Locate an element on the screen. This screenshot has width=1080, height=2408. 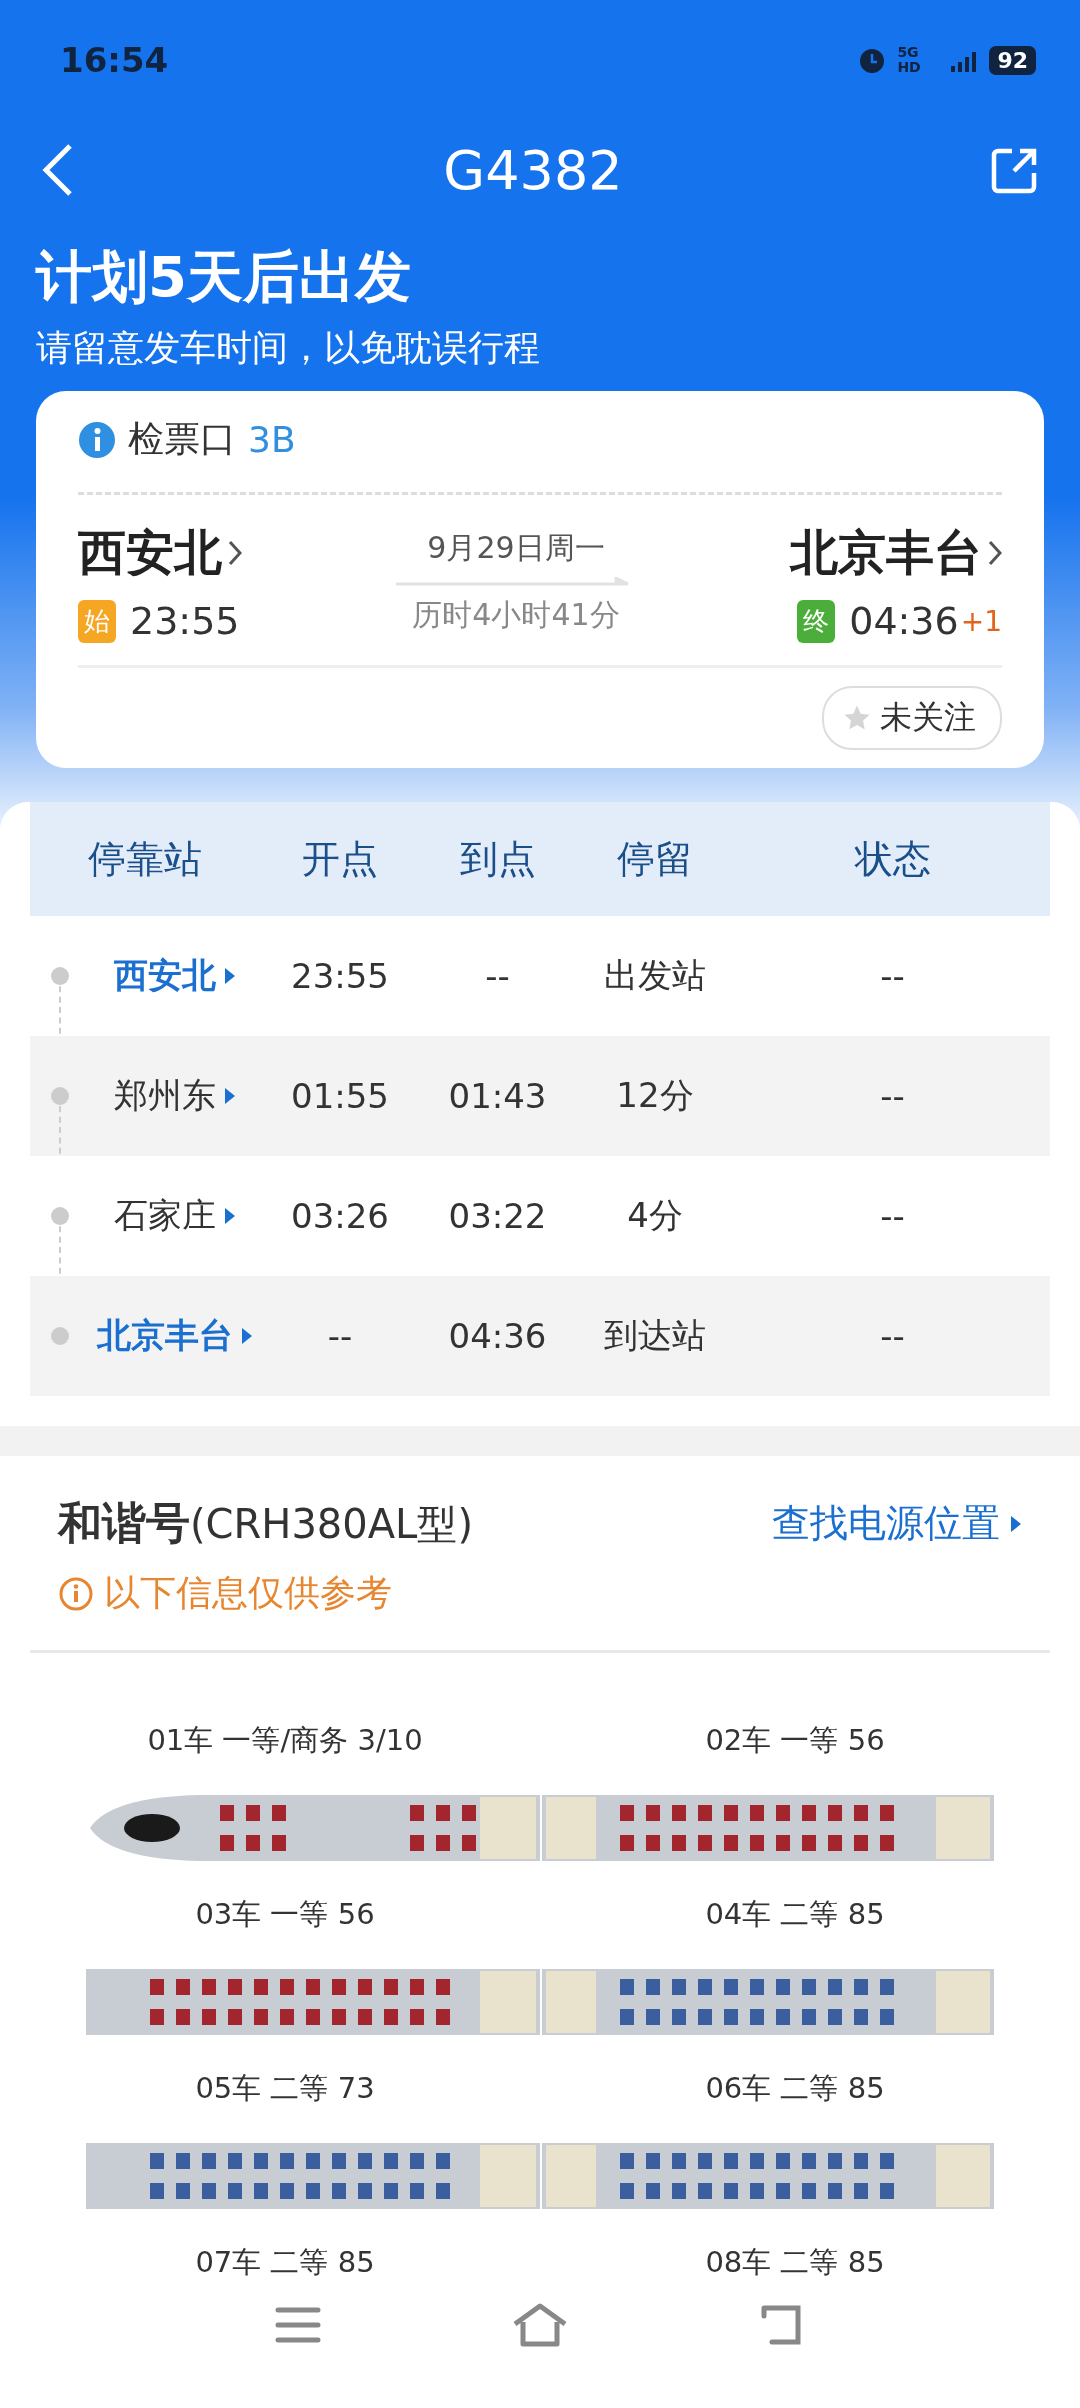
column-header: 到点 is located at coordinates (497, 859).